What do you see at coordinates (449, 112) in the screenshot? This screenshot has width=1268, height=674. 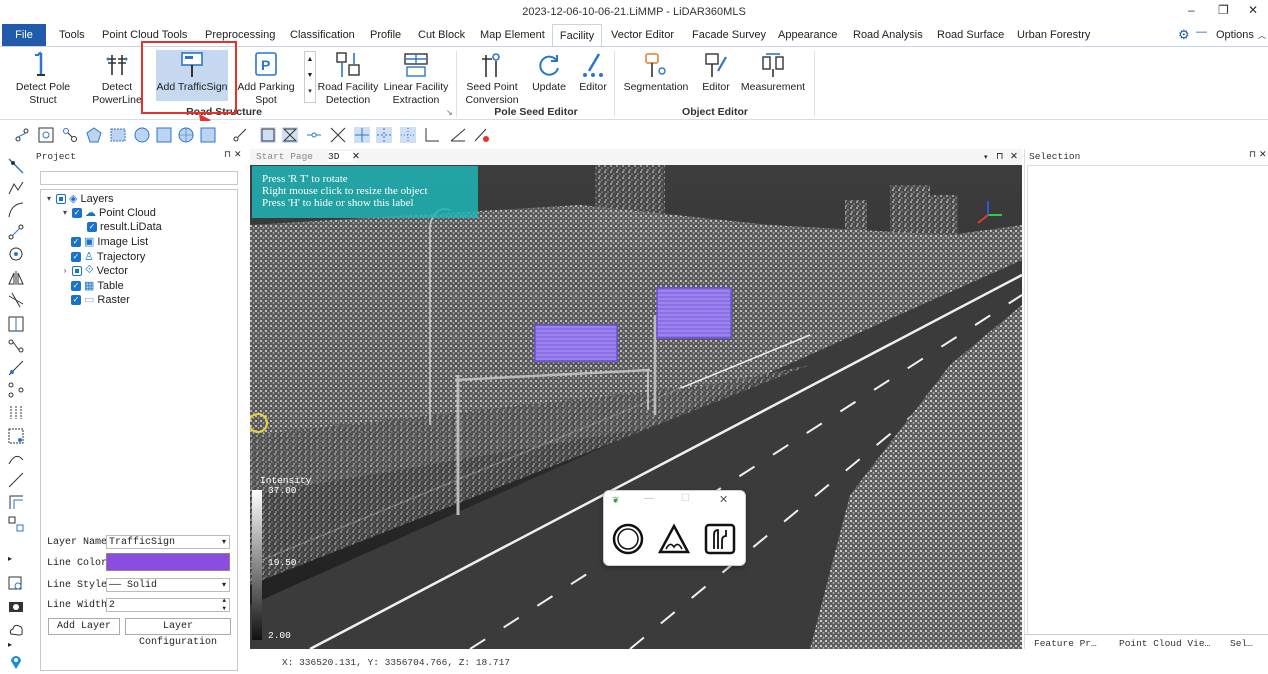 I see `dialog-launcher-icon: ↘` at bounding box center [449, 112].